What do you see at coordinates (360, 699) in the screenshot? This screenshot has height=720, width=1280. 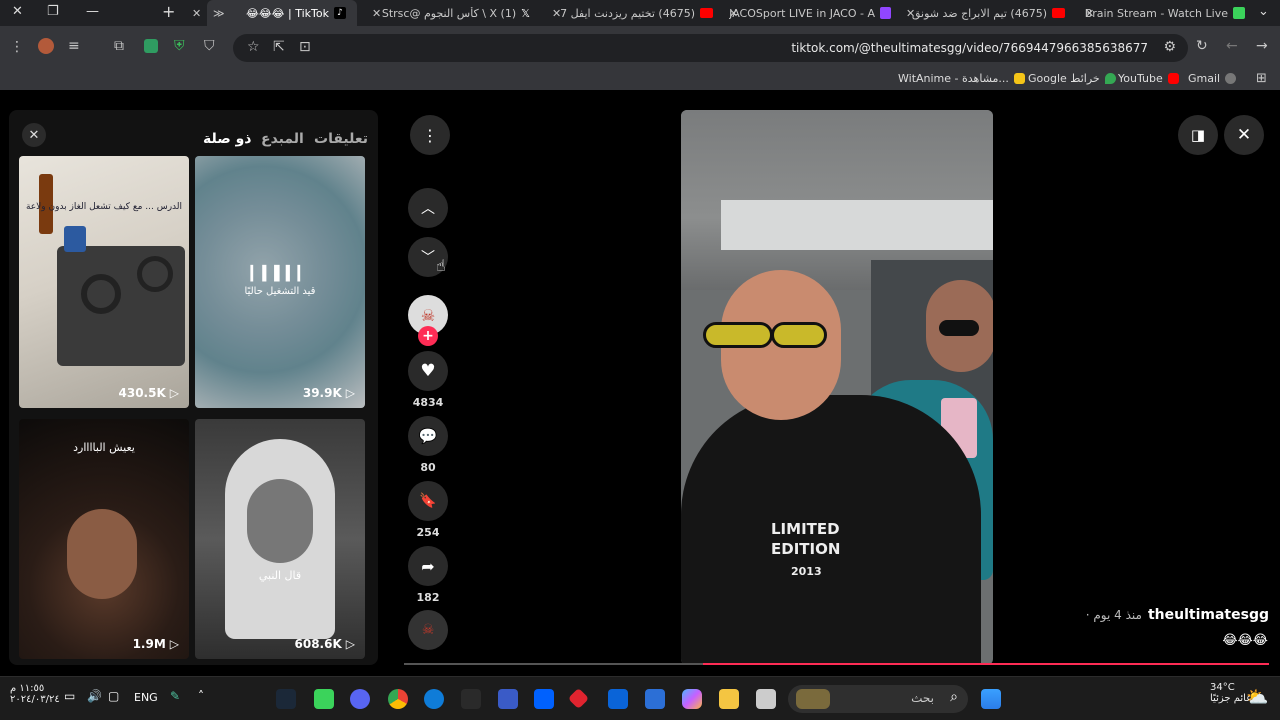 I see `discord-icon` at bounding box center [360, 699].